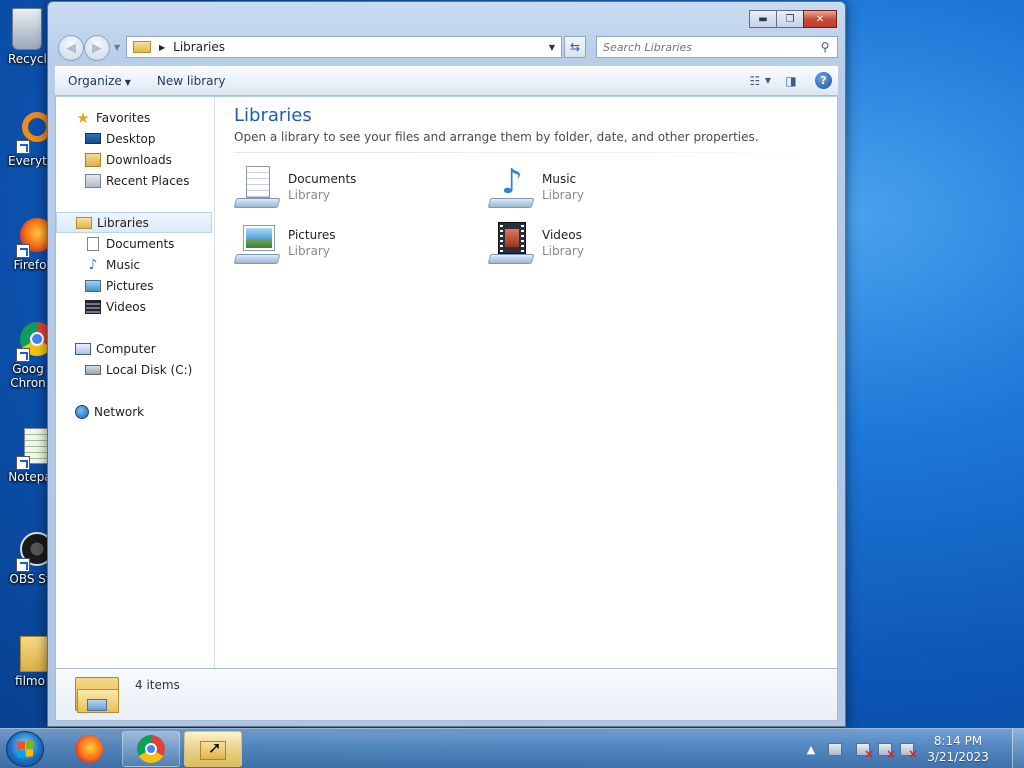  What do you see at coordinates (820, 19) in the screenshot?
I see `close-button: ✕` at bounding box center [820, 19].